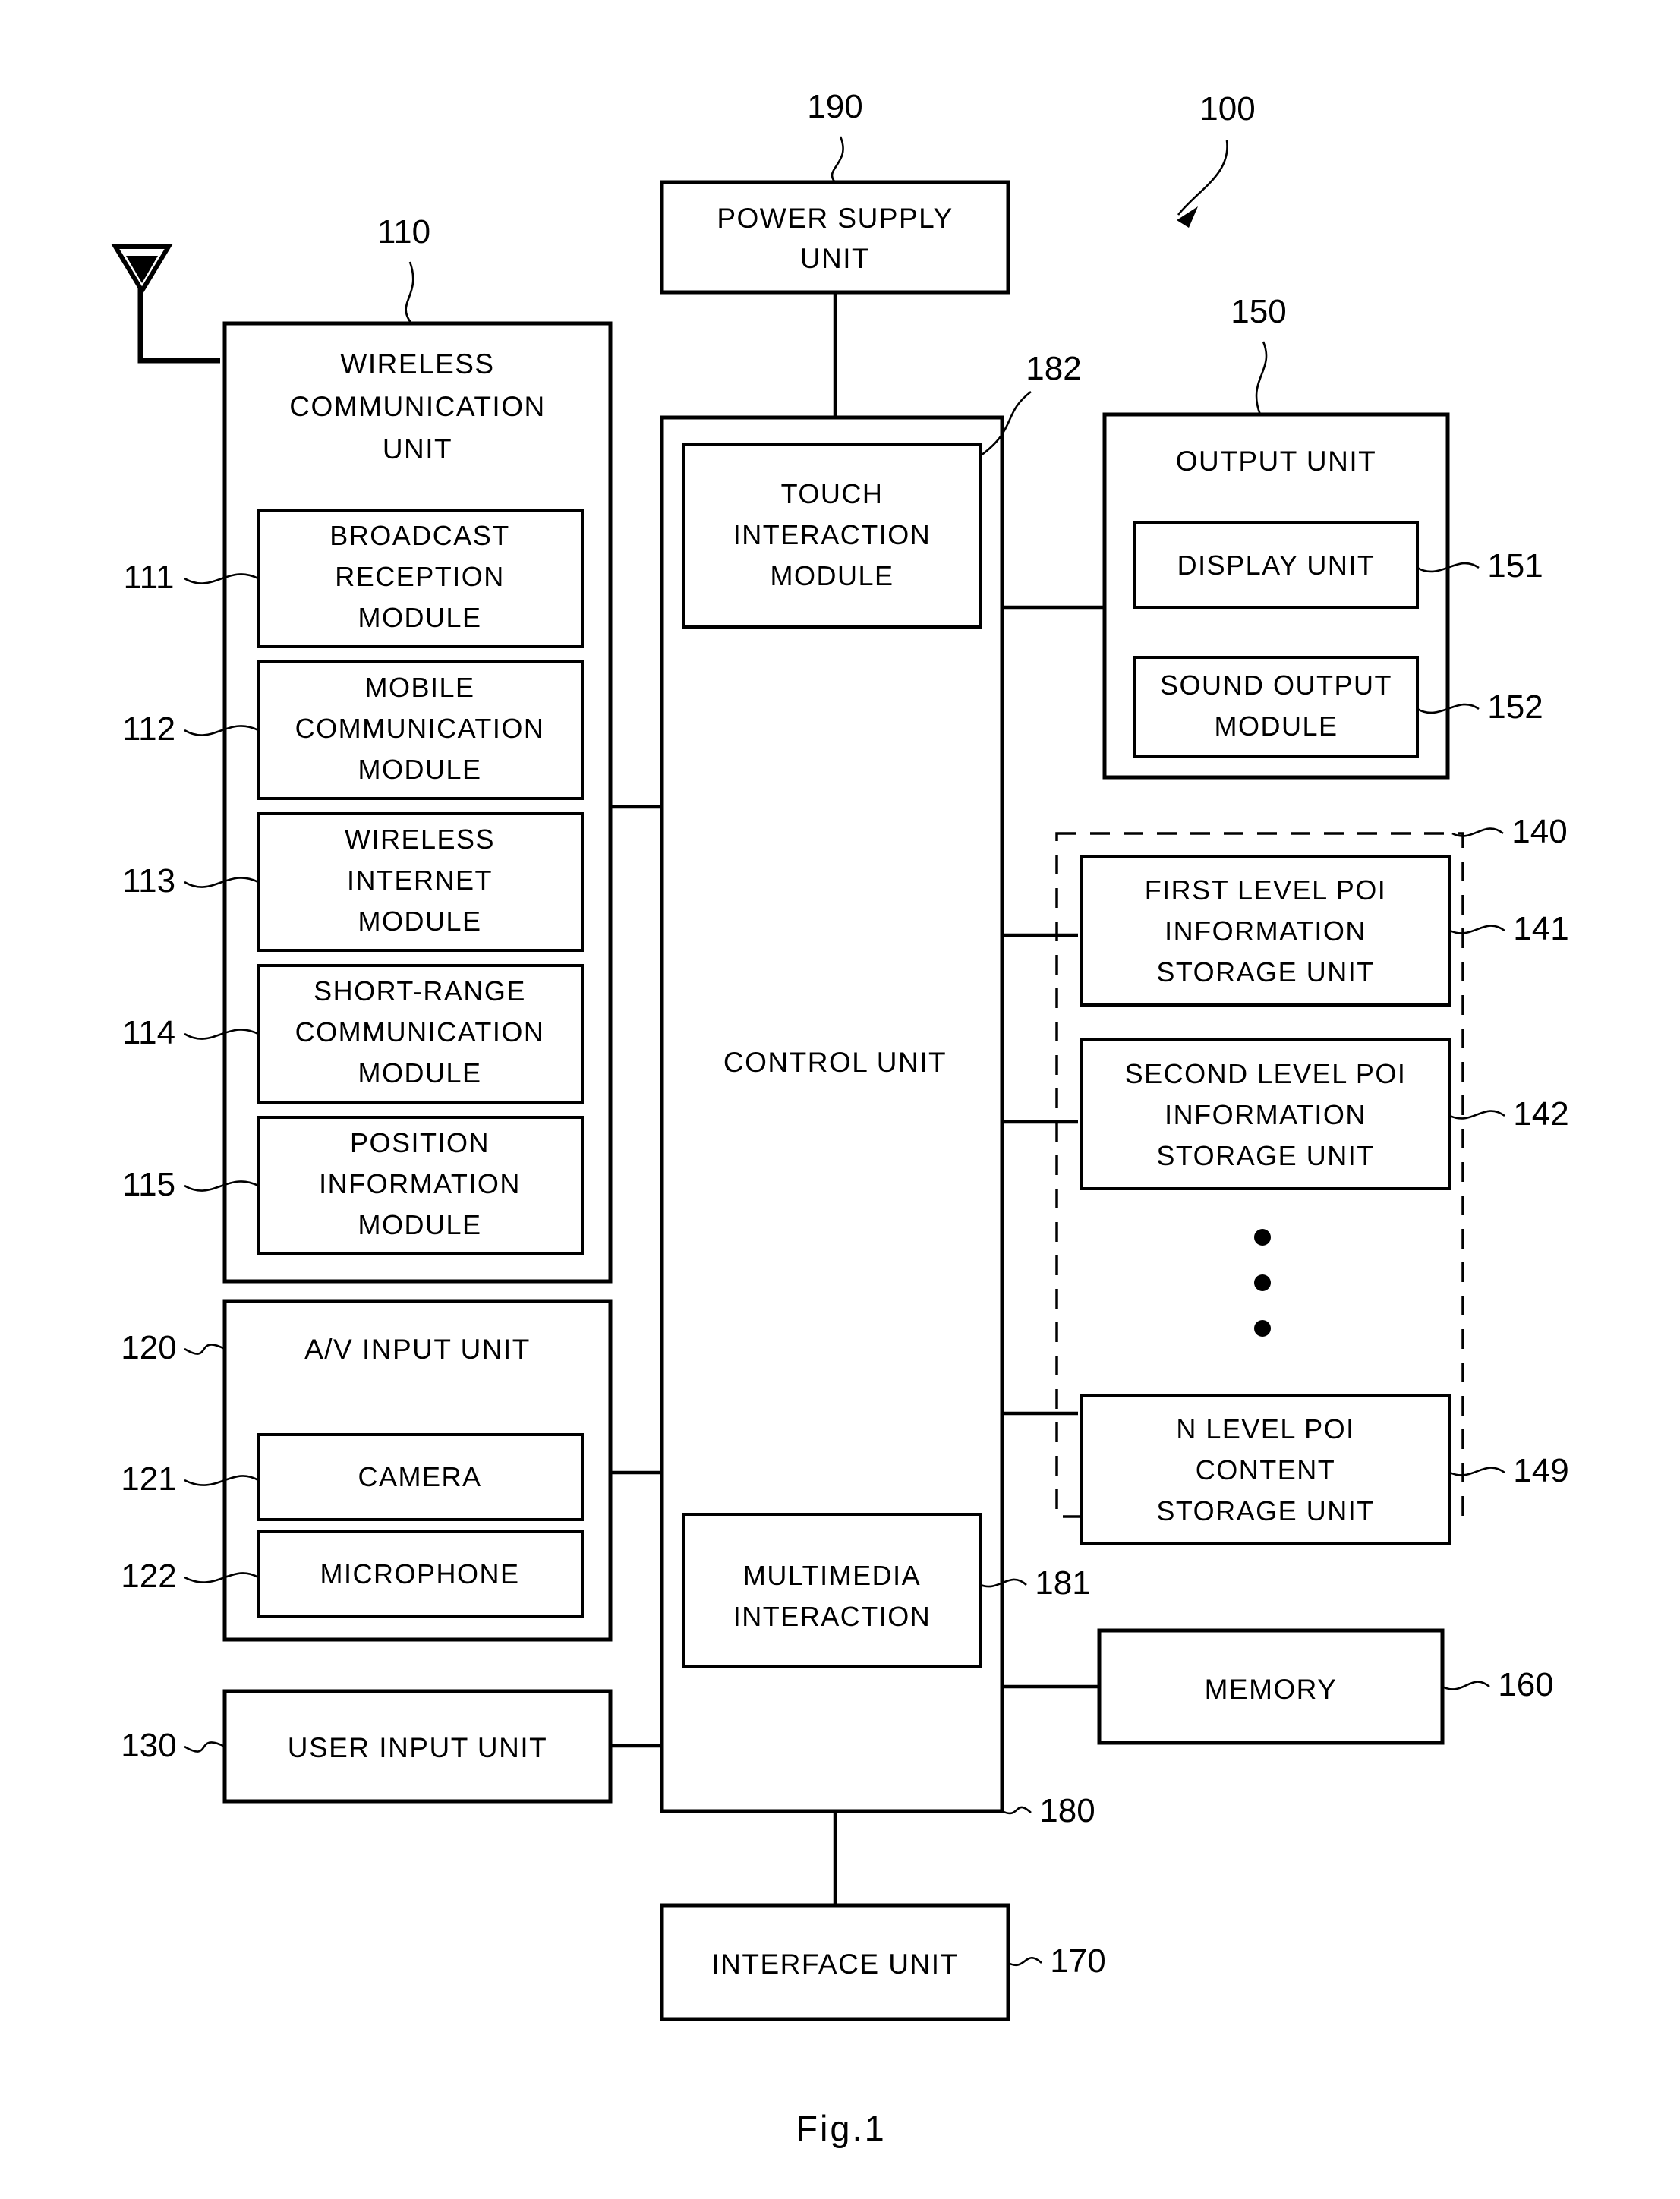 Image resolution: width=1680 pixels, height=2199 pixels. What do you see at coordinates (832, 1575) in the screenshot?
I see `multimedia-interaction-line1: MULTIMEDIA` at bounding box center [832, 1575].